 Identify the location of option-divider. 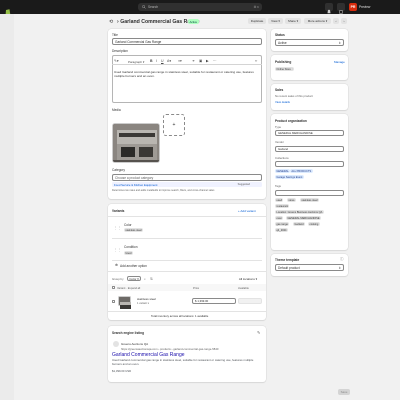
(187, 260).